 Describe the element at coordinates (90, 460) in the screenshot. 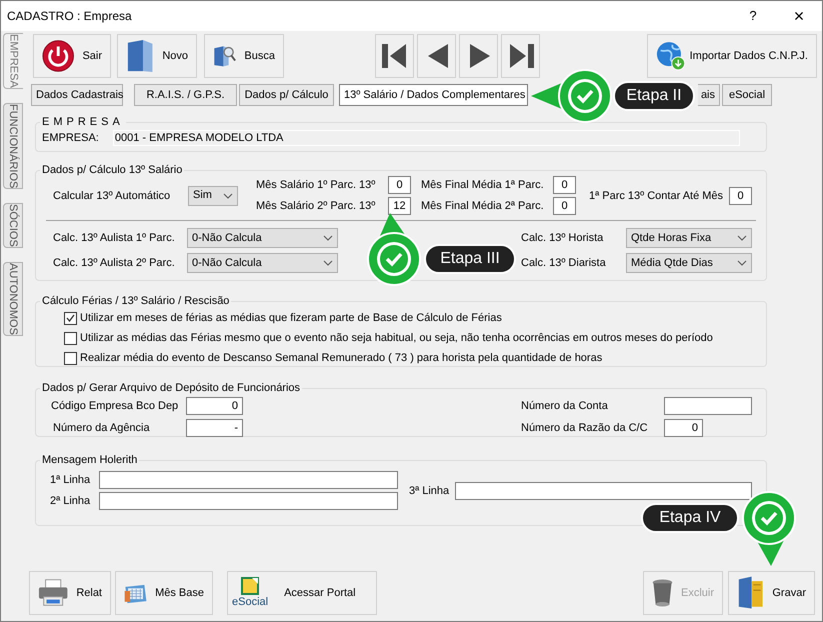

I see `group-title: Mensagem Holerith` at that location.